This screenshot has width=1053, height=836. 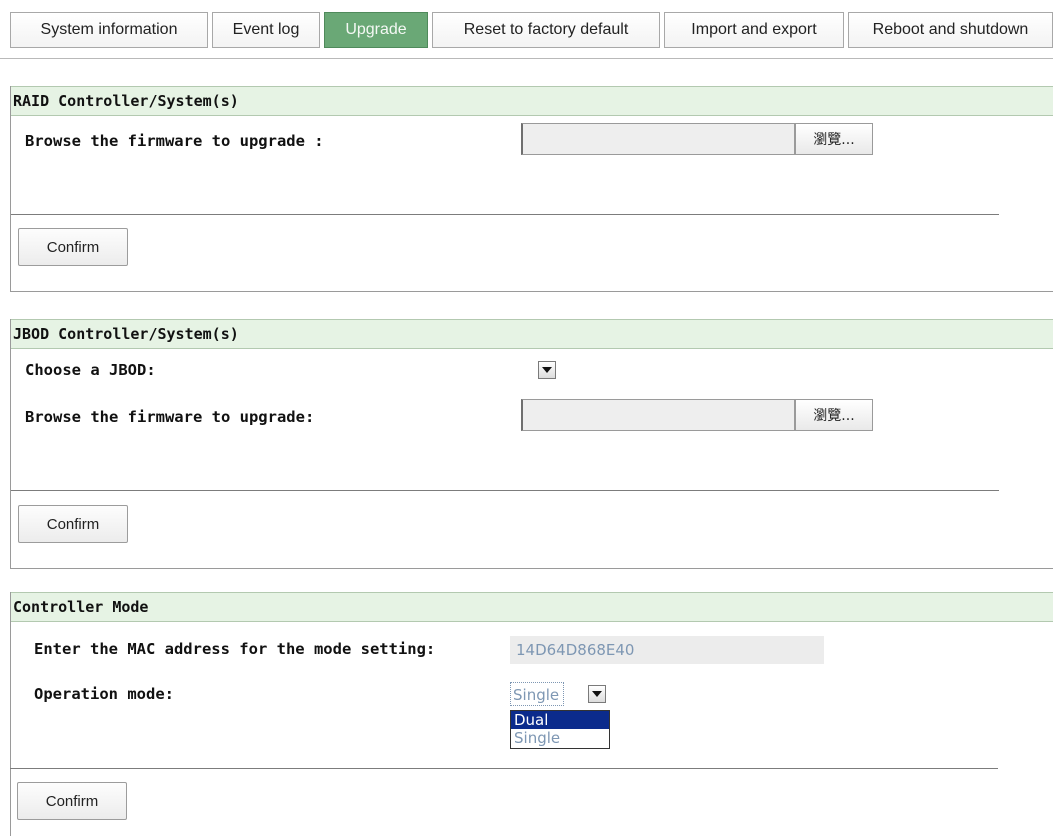 What do you see at coordinates (658, 415) in the screenshot?
I see `jbod-firmware-file-input` at bounding box center [658, 415].